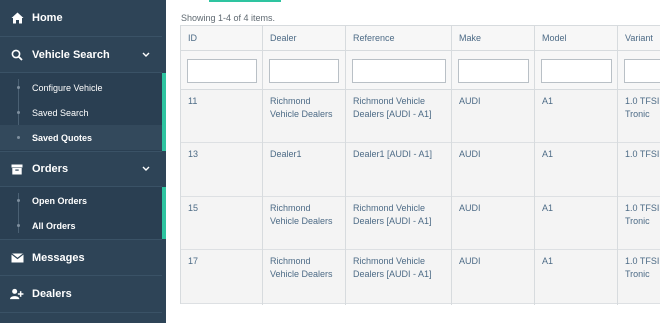 This screenshot has height=323, width=660. Describe the element at coordinates (493, 38) in the screenshot. I see `column-header-make: Make` at that location.